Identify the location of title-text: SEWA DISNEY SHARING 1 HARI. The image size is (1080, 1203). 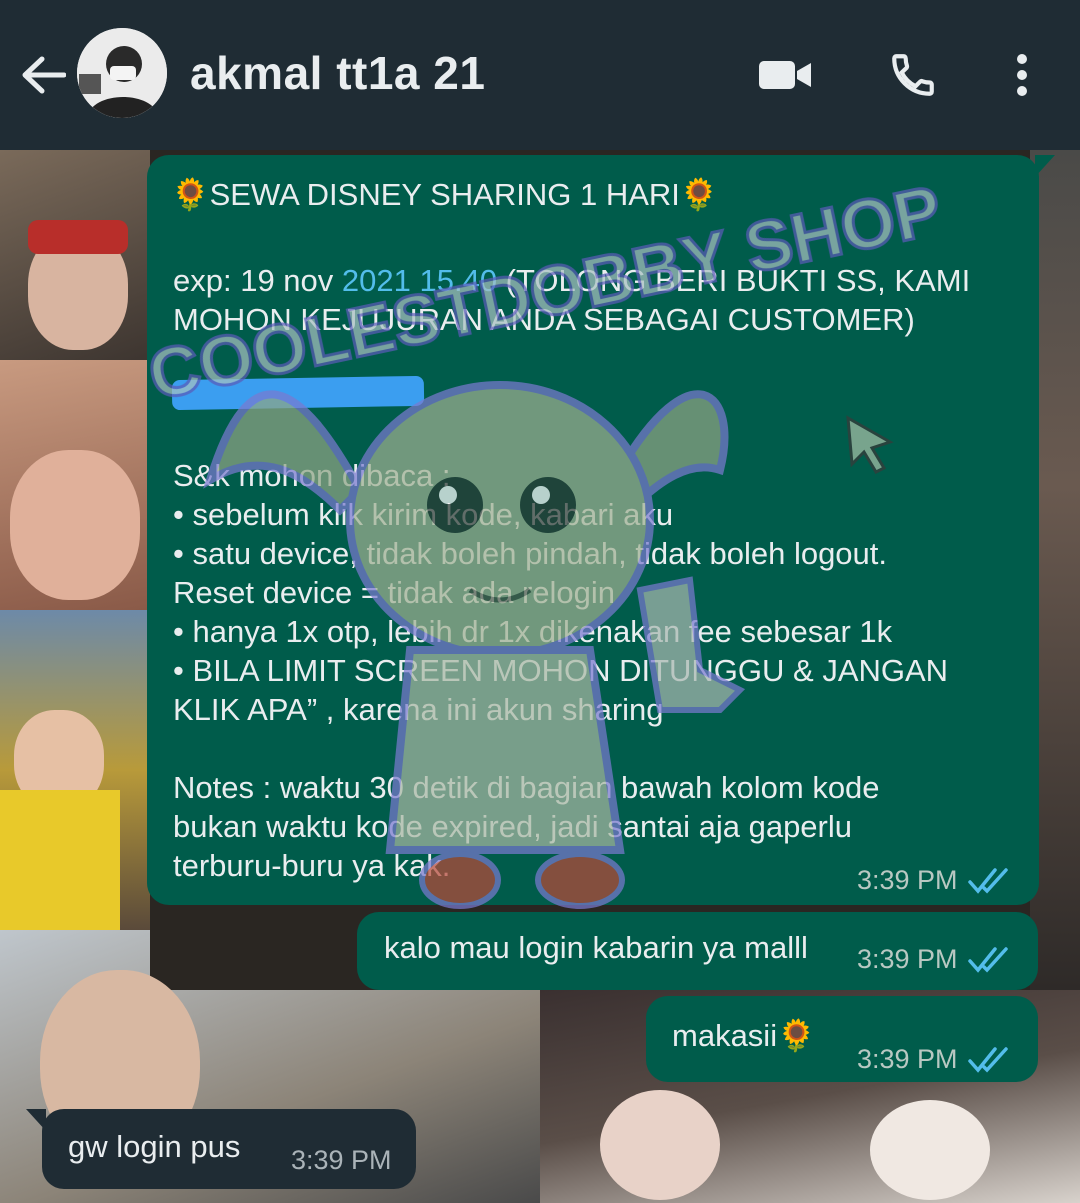
(444, 194).